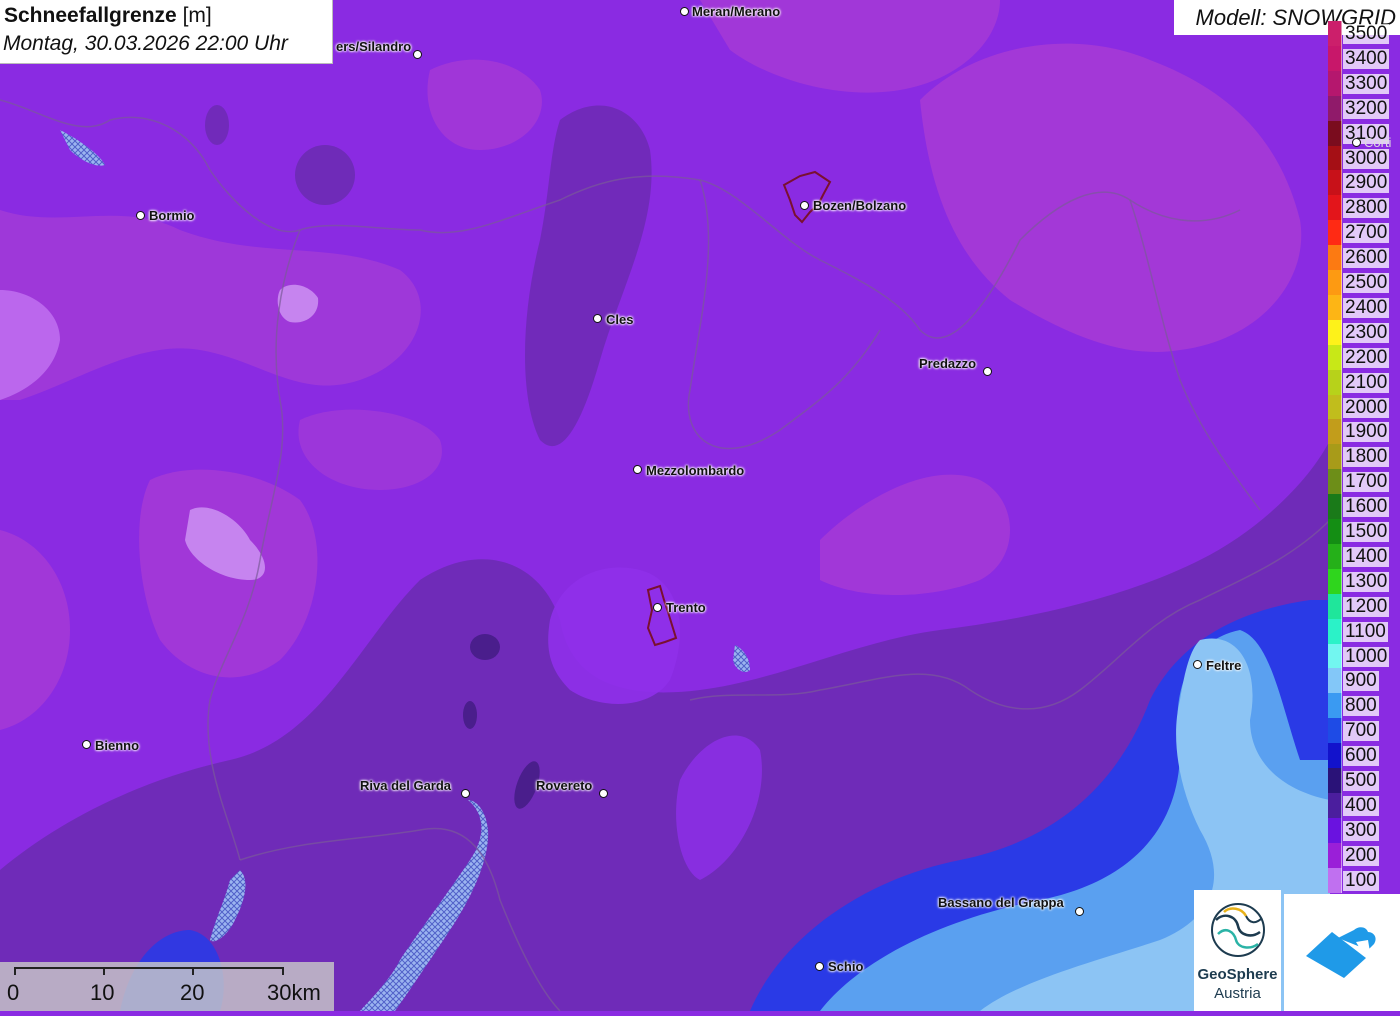 This screenshot has height=1016, width=1400. I want to click on city-label: Riva del Garda, so click(406, 785).